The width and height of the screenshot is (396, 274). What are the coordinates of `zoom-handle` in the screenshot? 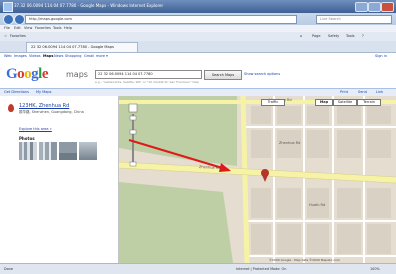 It's located at (133, 132).